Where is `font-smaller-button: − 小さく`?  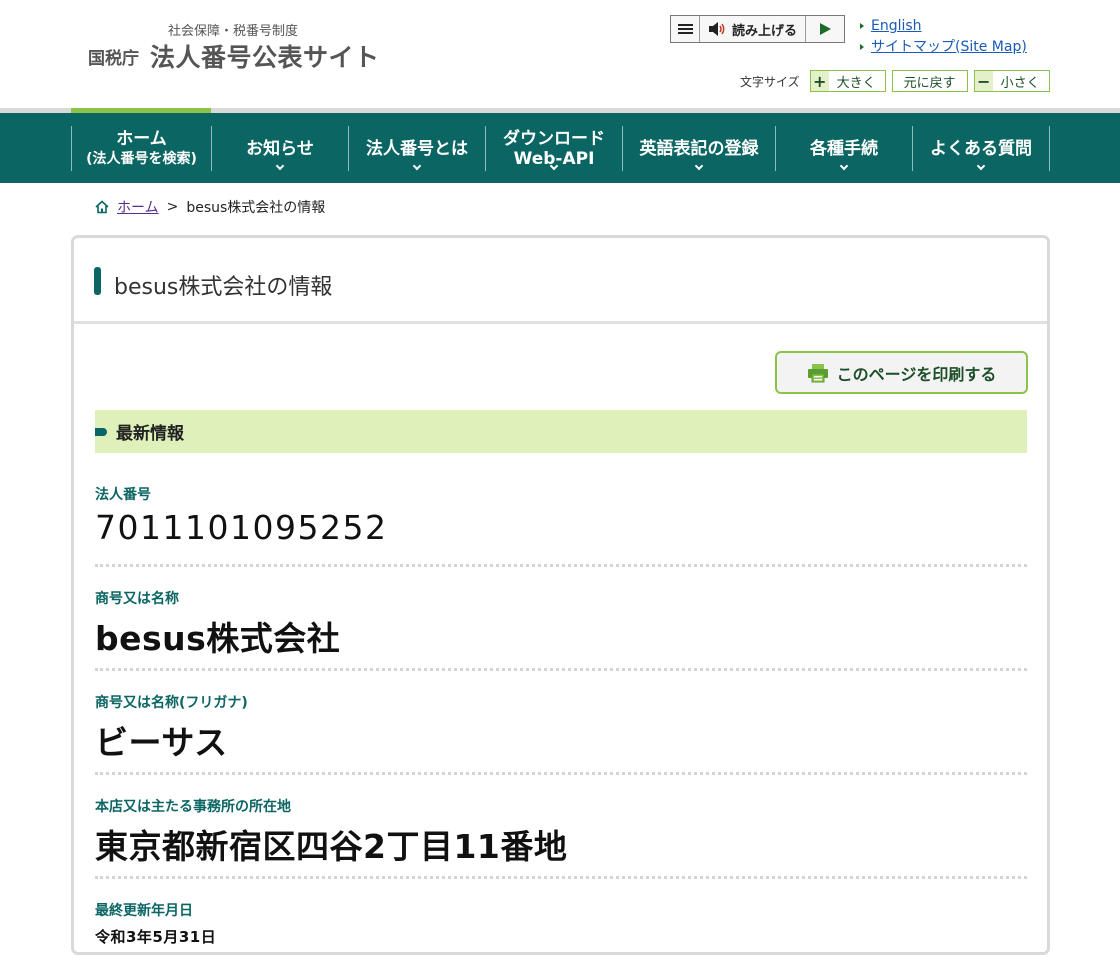 font-smaller-button: − 小さく is located at coordinates (1011, 81).